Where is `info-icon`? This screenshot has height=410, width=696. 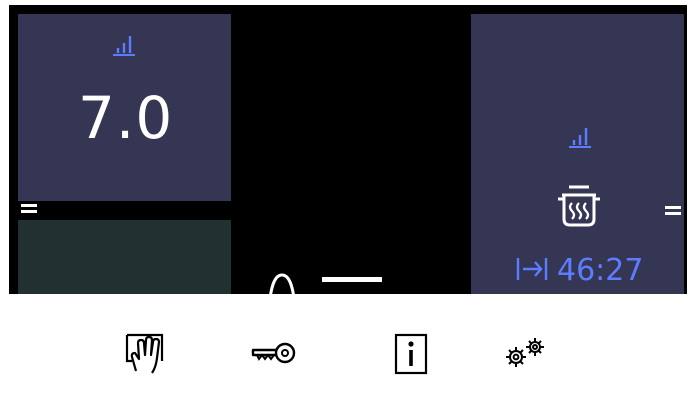 info-icon is located at coordinates (411, 354).